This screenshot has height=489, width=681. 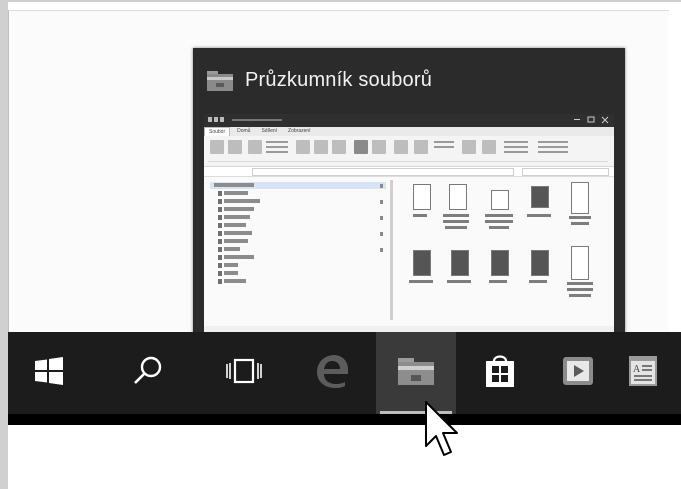 What do you see at coordinates (300, 253) in the screenshot?
I see `mini-navigation-pane` at bounding box center [300, 253].